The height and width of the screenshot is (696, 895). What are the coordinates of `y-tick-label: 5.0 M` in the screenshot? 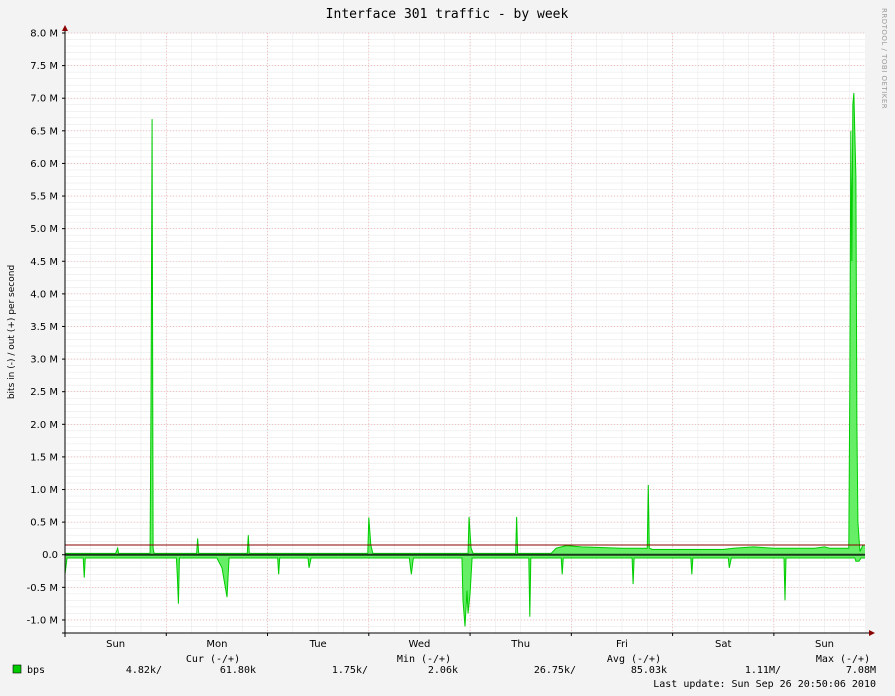 It's located at (44, 229).